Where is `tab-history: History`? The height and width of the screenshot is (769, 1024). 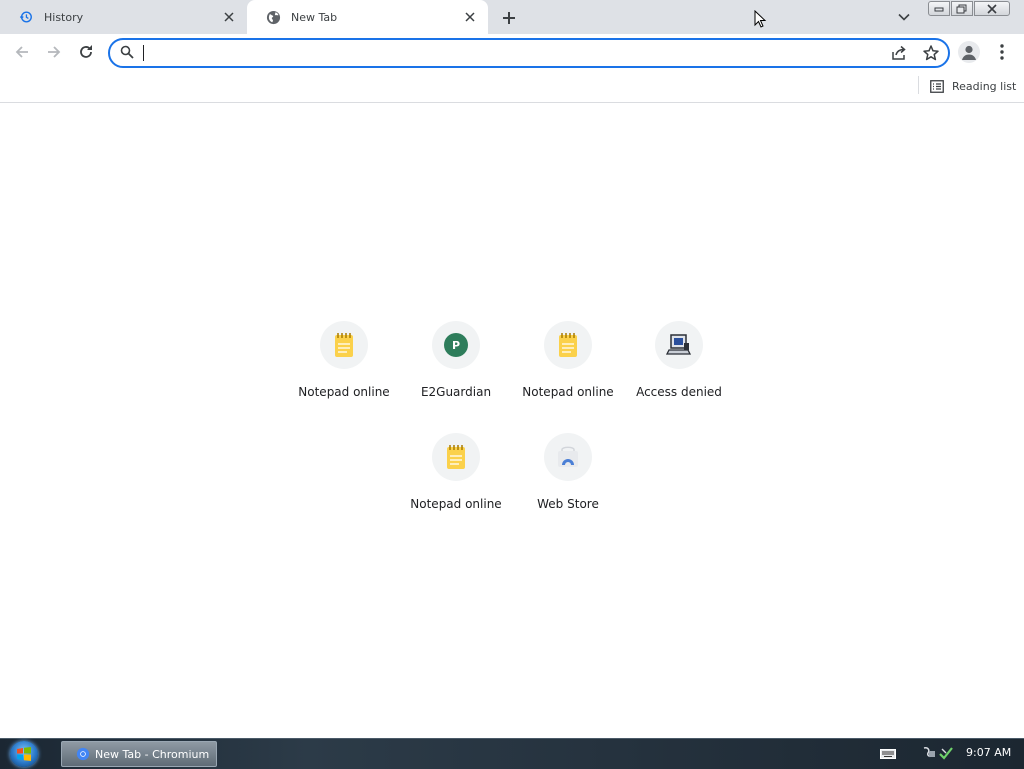
tab-history: History is located at coordinates (123, 17).